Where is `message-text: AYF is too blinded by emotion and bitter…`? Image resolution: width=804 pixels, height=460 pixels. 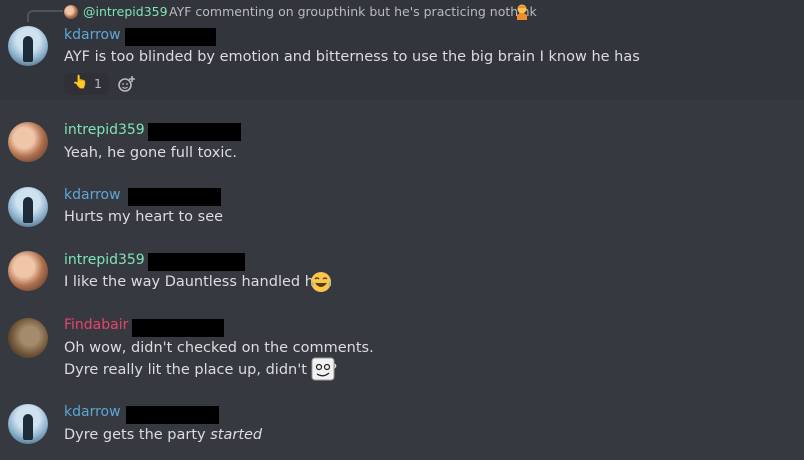
message-text: AYF is too blinded by emotion and bitter… is located at coordinates (352, 57).